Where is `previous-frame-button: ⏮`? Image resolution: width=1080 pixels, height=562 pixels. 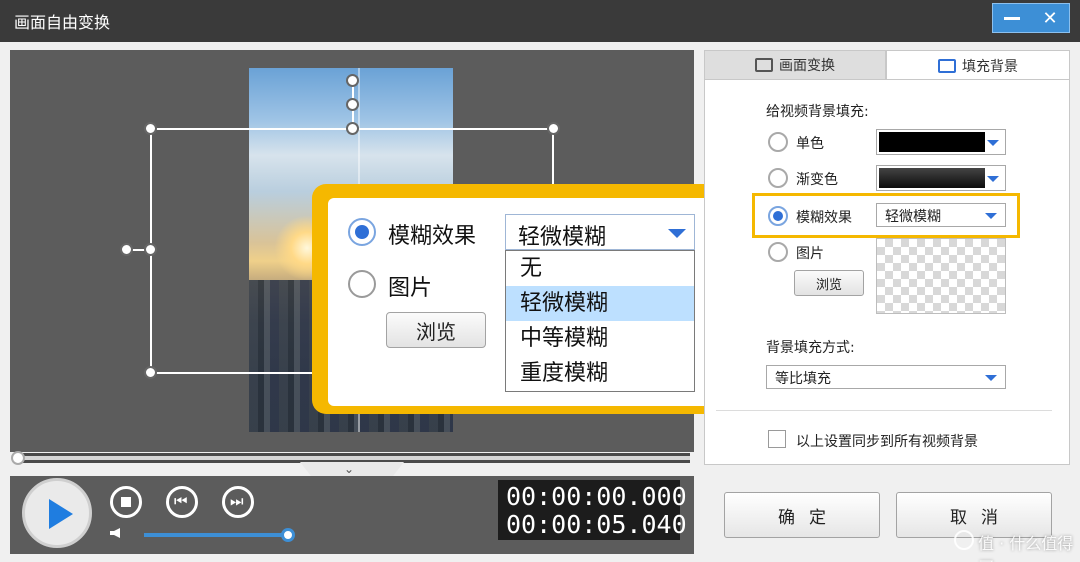 previous-frame-button: ⏮ is located at coordinates (182, 502).